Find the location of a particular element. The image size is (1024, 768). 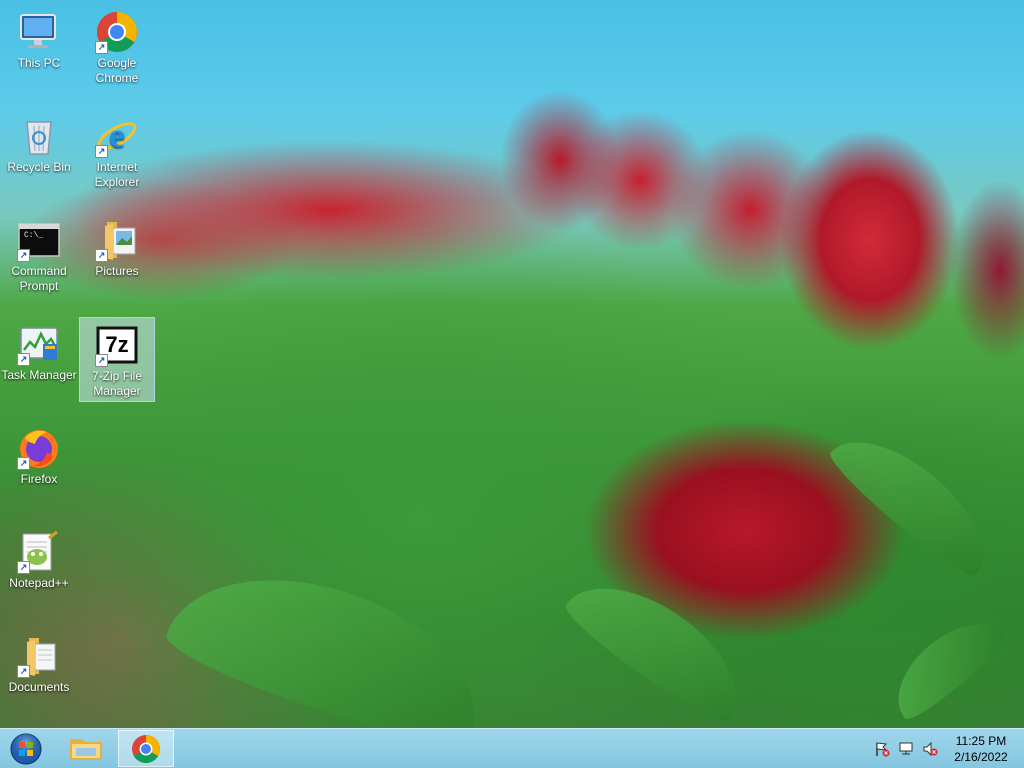

cmd-glyph-text: C:\_ is located at coordinates (34, 235).